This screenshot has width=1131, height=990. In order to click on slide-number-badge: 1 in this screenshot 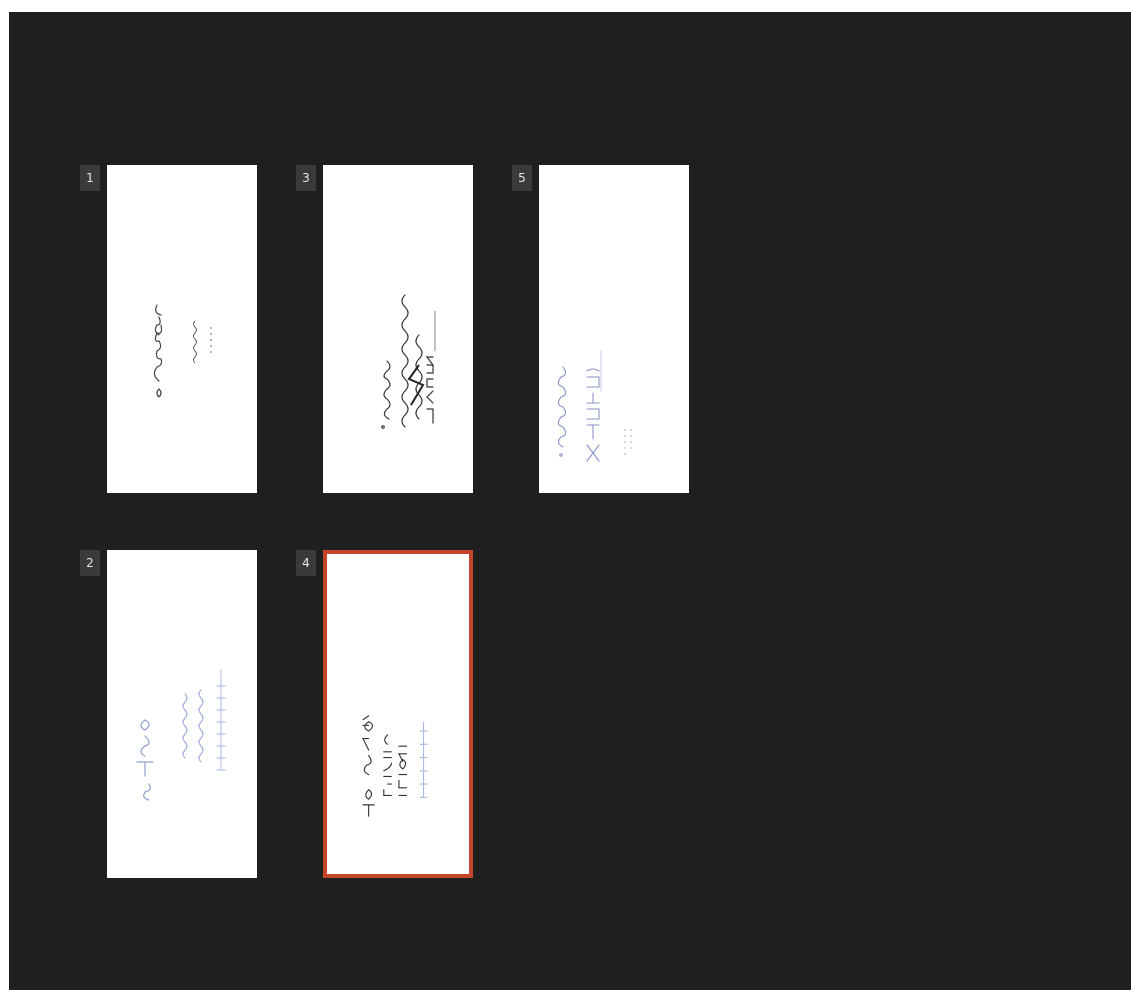, I will do `click(90, 178)`.